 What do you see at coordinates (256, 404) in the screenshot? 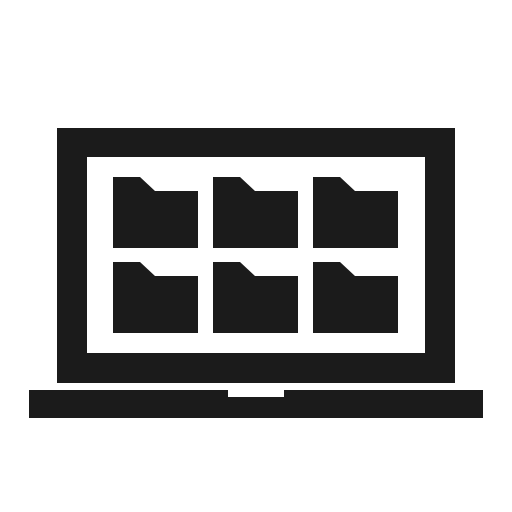
I see `laptop-base` at bounding box center [256, 404].